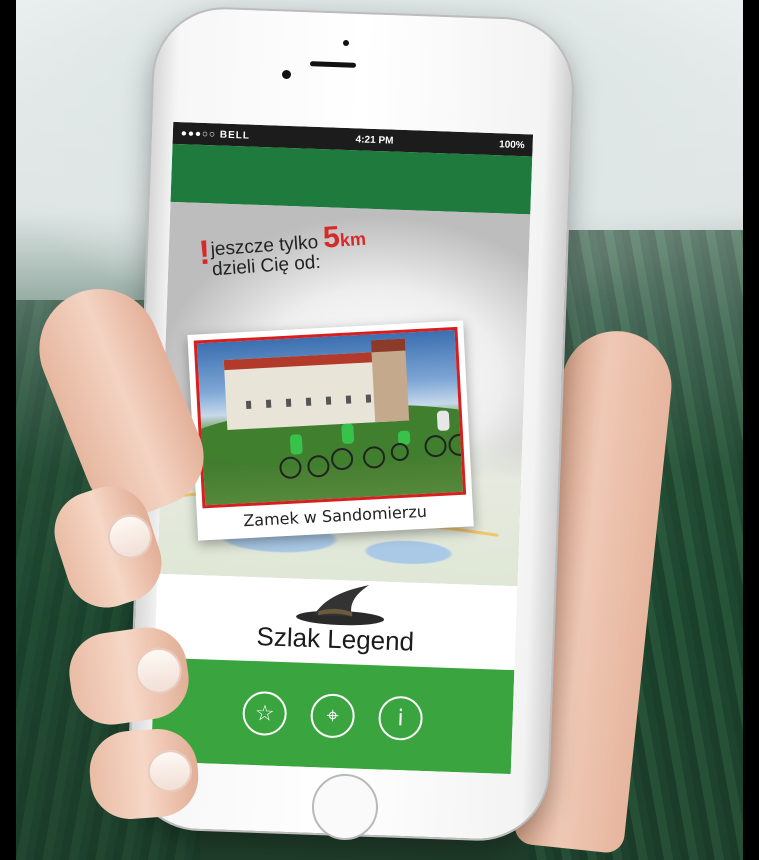 Image resolution: width=759 pixels, height=860 pixels. Describe the element at coordinates (215, 134) in the screenshot. I see `carrier-signal: ●●●○○ BELL` at that location.